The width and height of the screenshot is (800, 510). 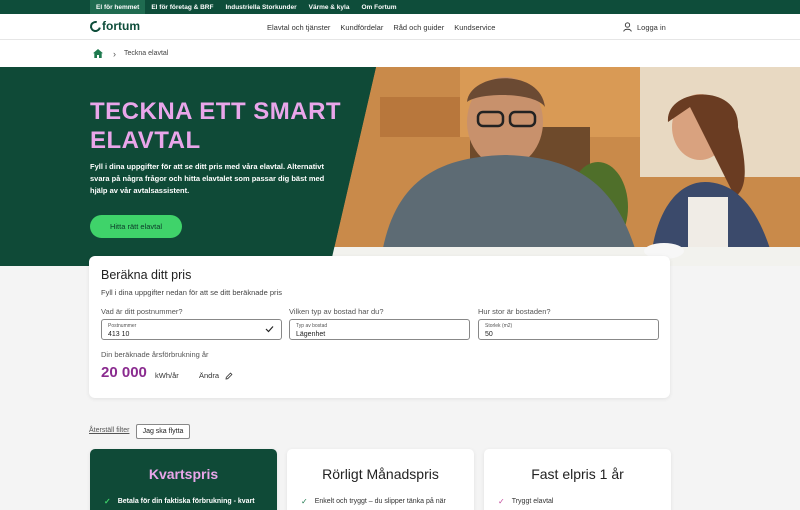 What do you see at coordinates (163, 431) in the screenshot?
I see `moving-button: Jag ska flytta` at bounding box center [163, 431].